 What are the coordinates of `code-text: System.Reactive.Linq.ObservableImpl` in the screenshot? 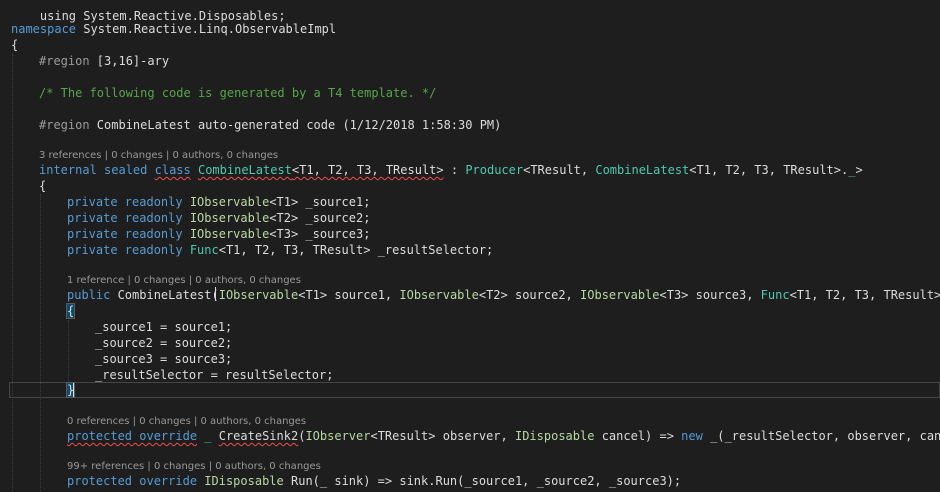 It's located at (206, 29).